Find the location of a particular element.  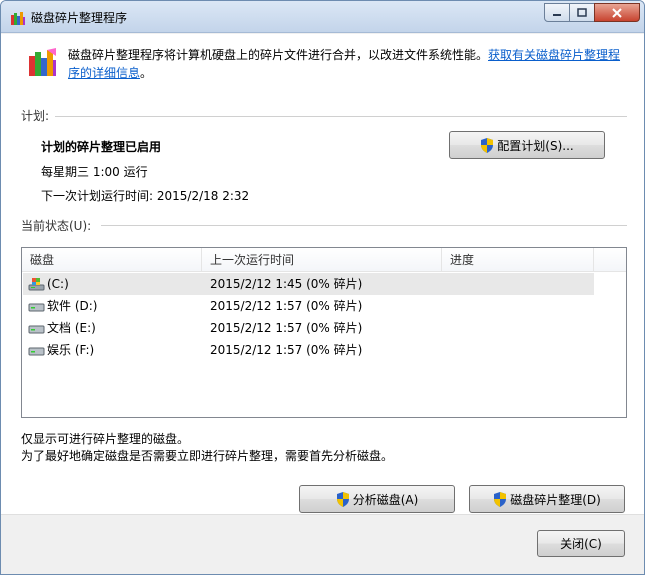

close-window-button is located at coordinates (617, 12).